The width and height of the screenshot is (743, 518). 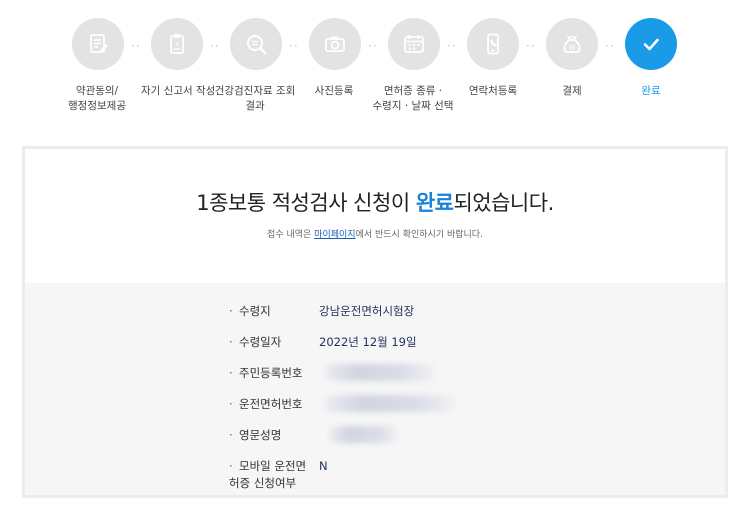 I want to click on step-contact, so click(x=491, y=43).